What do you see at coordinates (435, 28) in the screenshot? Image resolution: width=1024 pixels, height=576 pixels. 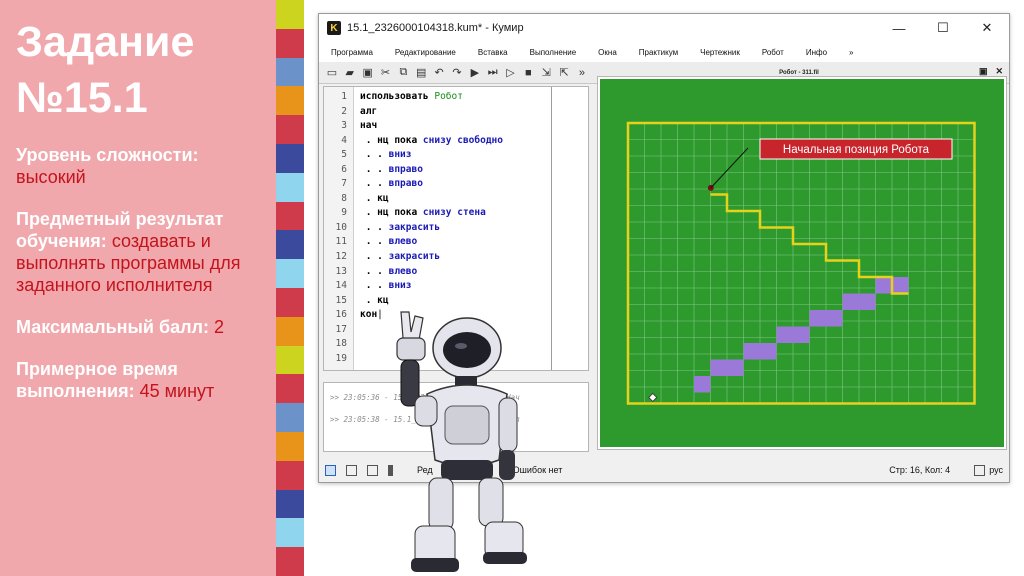 I see `window-title: 15.1_2326000104318.kum* - Кумир` at bounding box center [435, 28].